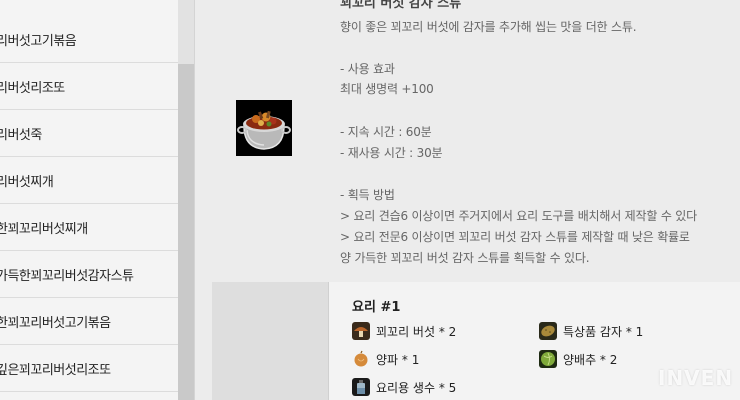 Image resolution: width=740 pixels, height=400 pixels. I want to click on list-item-label: 가득한꾀꼬리버섯감자스튜, so click(67, 276).